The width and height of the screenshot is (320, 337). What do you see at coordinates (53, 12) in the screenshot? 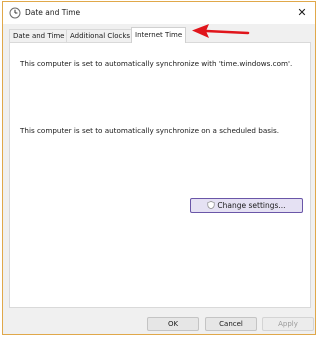
I see `window-title: Date and Time` at bounding box center [53, 12].